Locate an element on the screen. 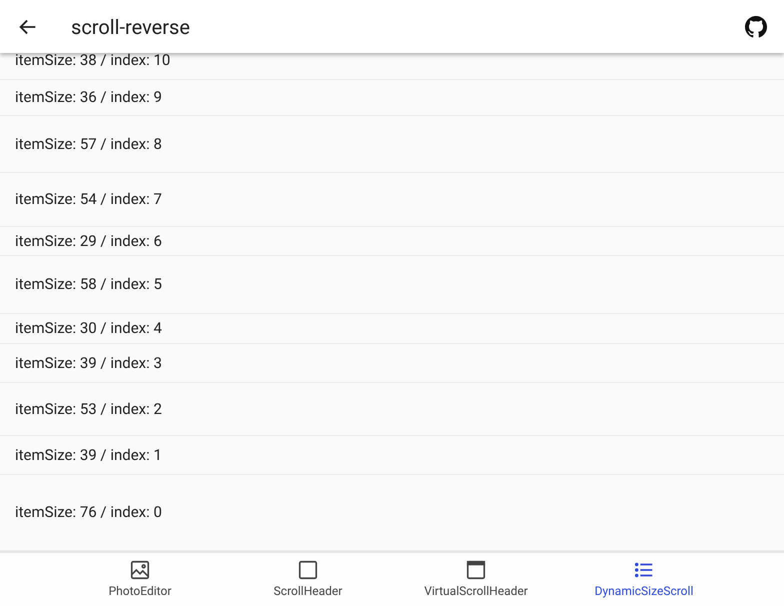  window-icon is located at coordinates (476, 570).